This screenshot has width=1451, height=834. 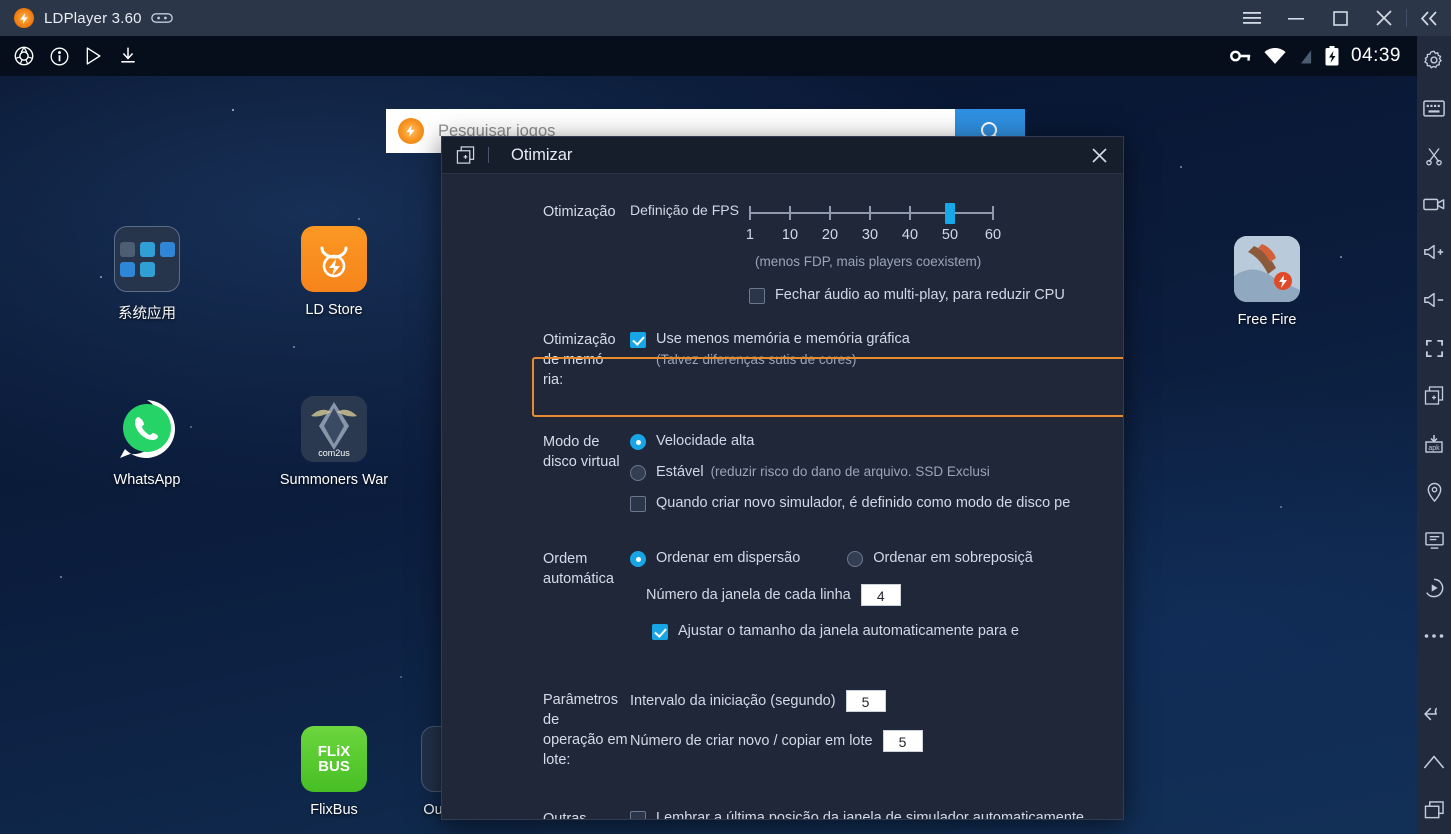 What do you see at coordinates (660, 632) in the screenshot?
I see `auto-resize-checkbox` at bounding box center [660, 632].